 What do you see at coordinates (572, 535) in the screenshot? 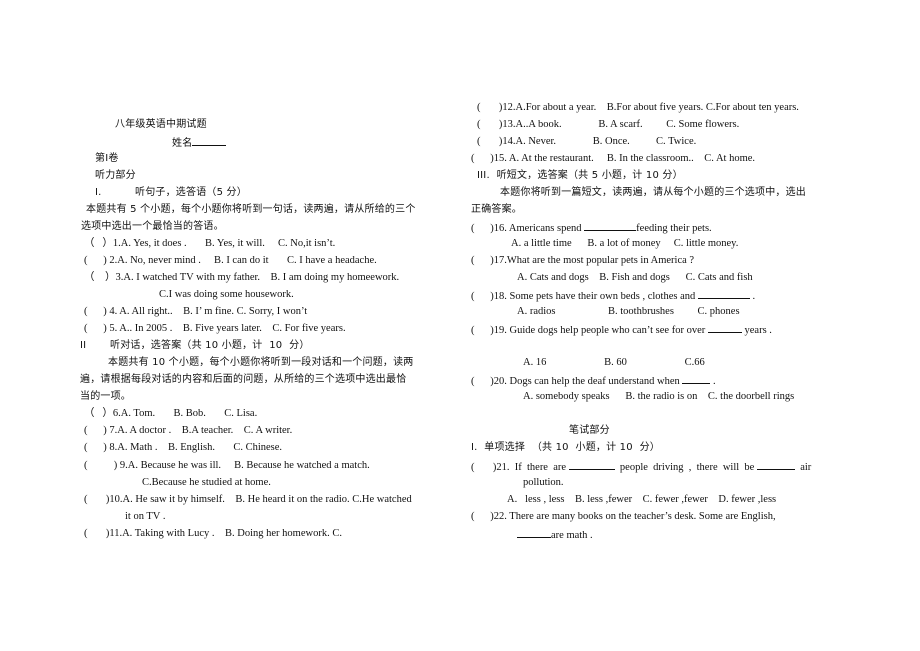
I see `question-22-end: are math .` at bounding box center [572, 535].